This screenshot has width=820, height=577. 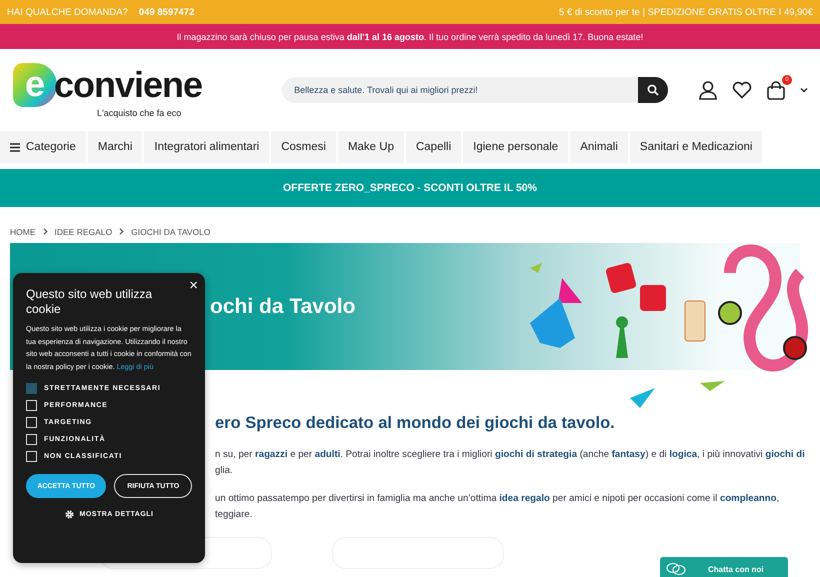 I want to click on breadcrumb-link: IDEE REGALO, so click(x=83, y=231).